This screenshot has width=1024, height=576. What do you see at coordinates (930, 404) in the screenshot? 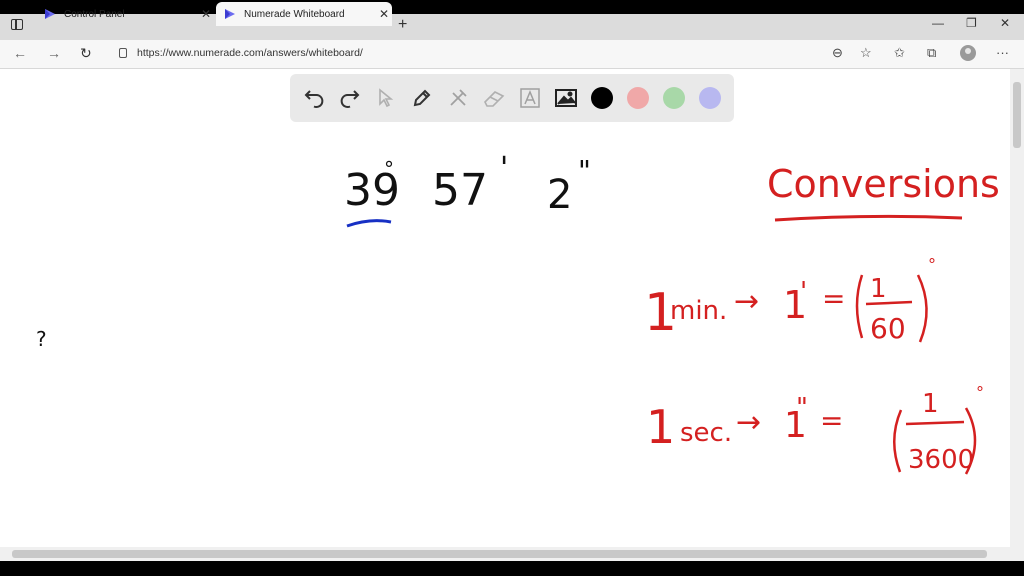
I see `row2-numerator: 1` at bounding box center [930, 404].